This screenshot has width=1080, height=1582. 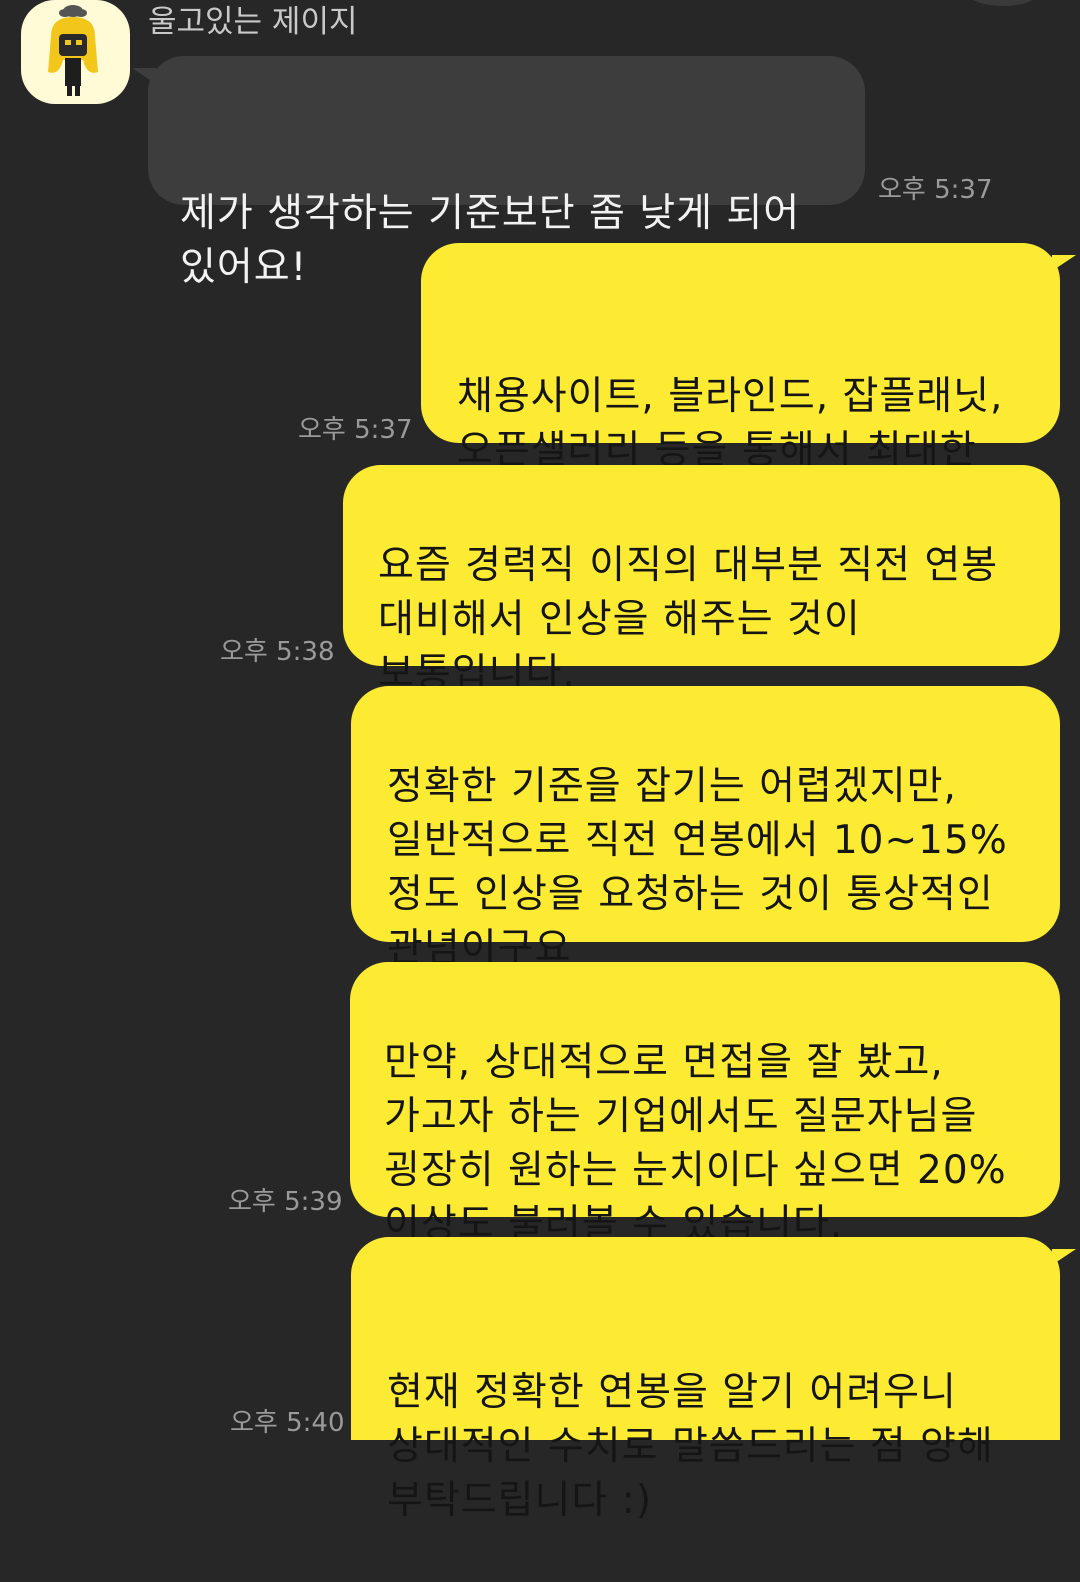 What do you see at coordinates (253, 22) in the screenshot?
I see `sender-name: 울고있는 제이지` at bounding box center [253, 22].